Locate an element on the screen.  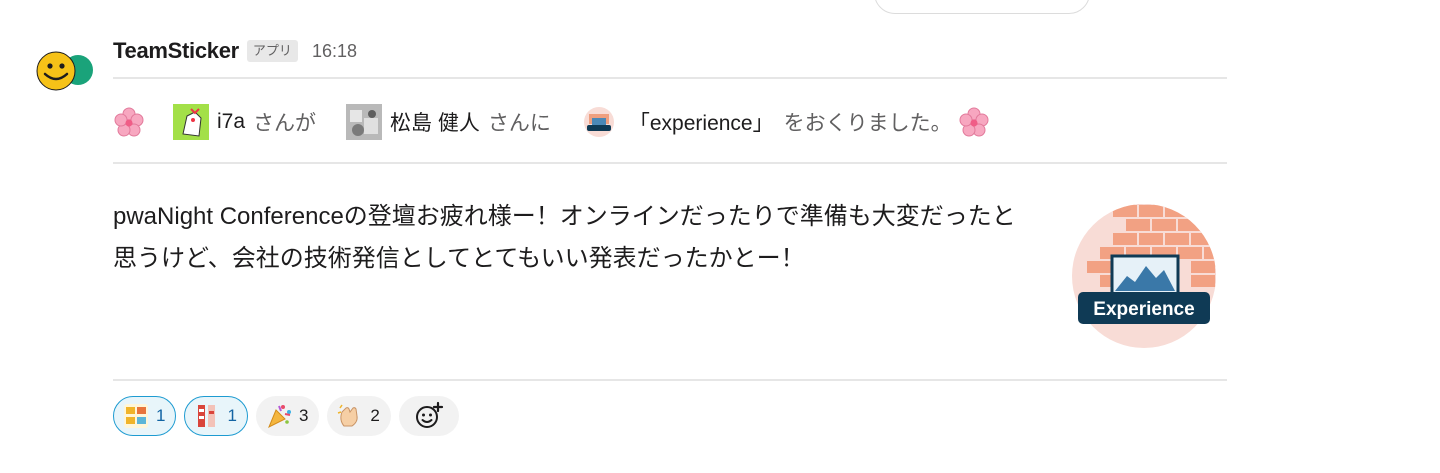
reaction-custom-text: 1 is located at coordinates (145, 416).